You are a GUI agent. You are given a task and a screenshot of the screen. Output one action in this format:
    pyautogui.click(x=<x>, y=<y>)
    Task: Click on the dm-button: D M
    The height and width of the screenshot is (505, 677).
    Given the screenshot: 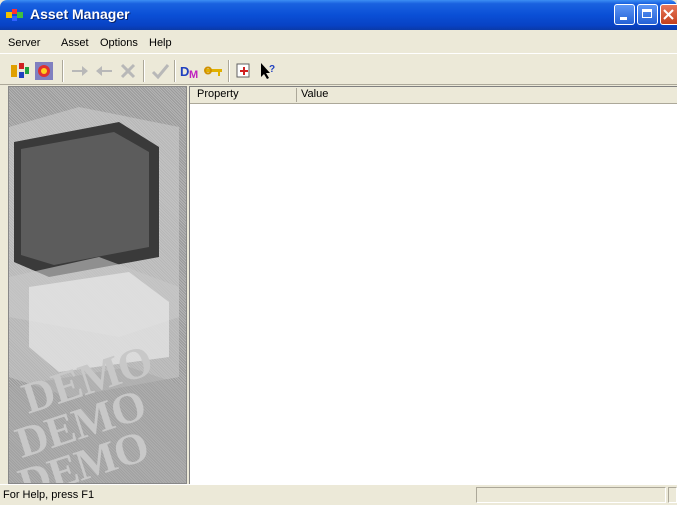 What is the action you would take?
    pyautogui.click(x=190, y=71)
    